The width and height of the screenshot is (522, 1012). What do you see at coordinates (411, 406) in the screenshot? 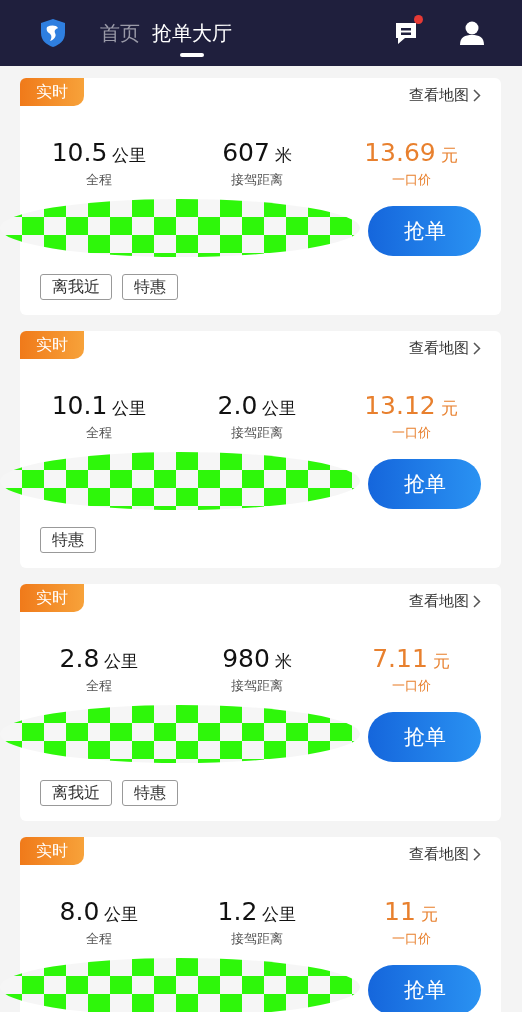
I see `price-value: 13.12 元` at bounding box center [411, 406].